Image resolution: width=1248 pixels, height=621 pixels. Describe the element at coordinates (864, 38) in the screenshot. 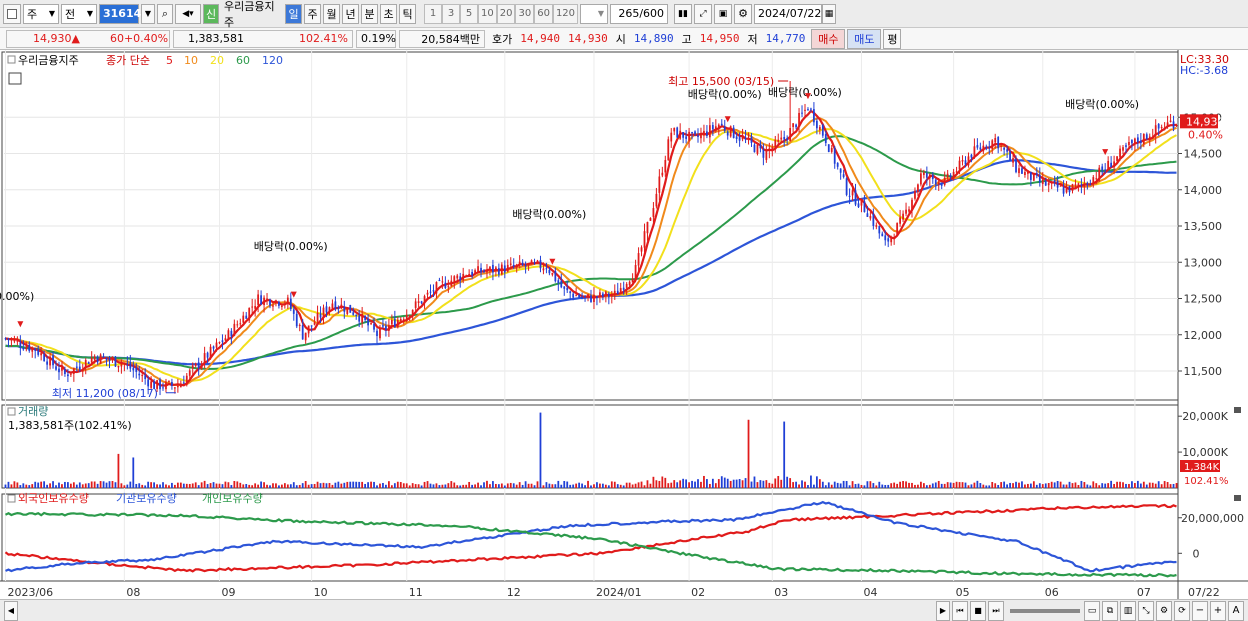

I see `sell-button: 매도` at that location.